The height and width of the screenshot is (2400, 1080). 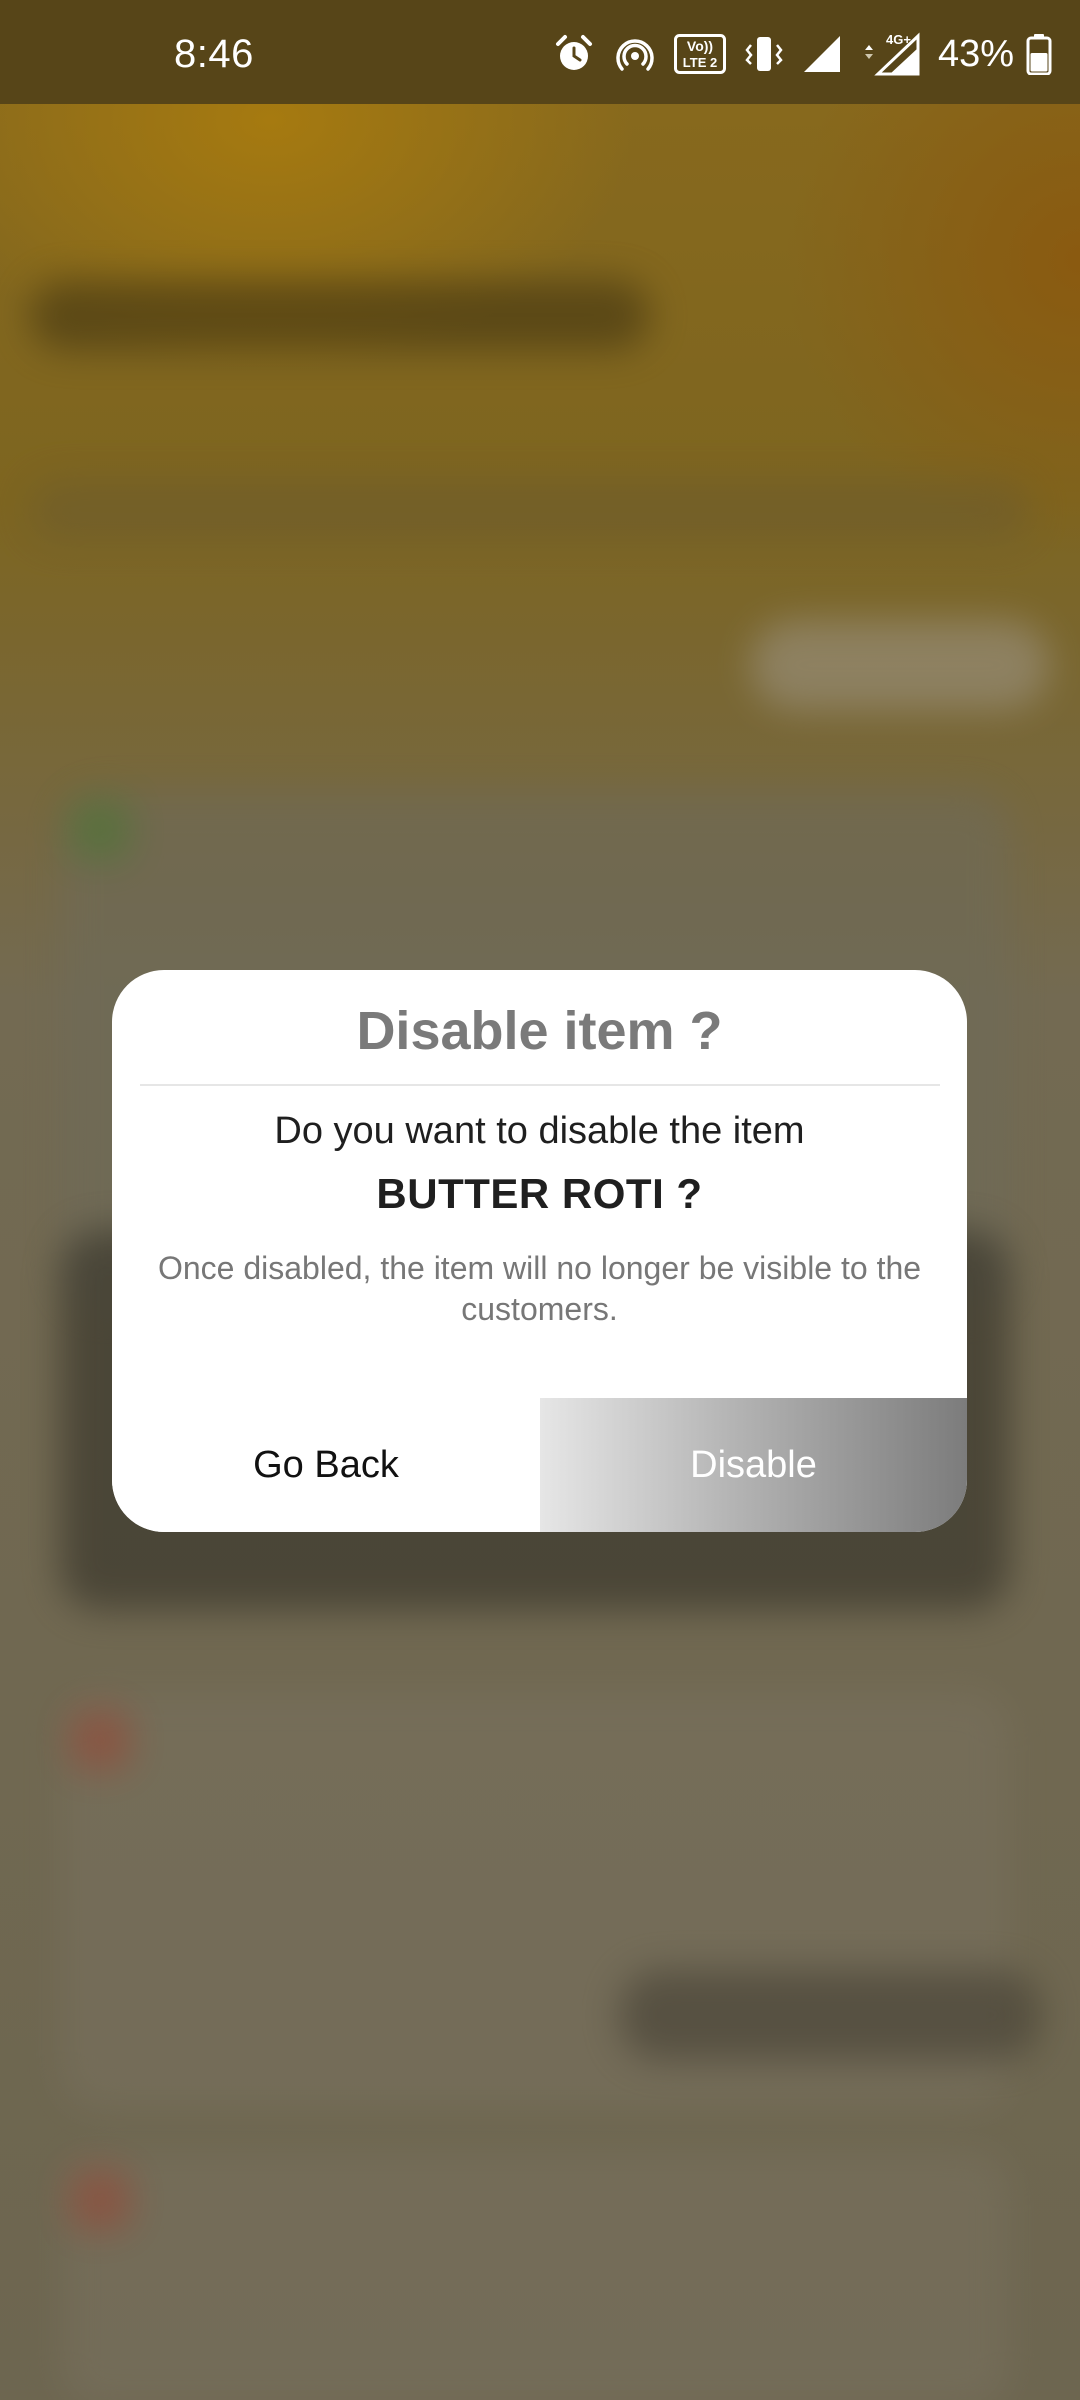 What do you see at coordinates (1039, 54) in the screenshot?
I see `battery-icon` at bounding box center [1039, 54].